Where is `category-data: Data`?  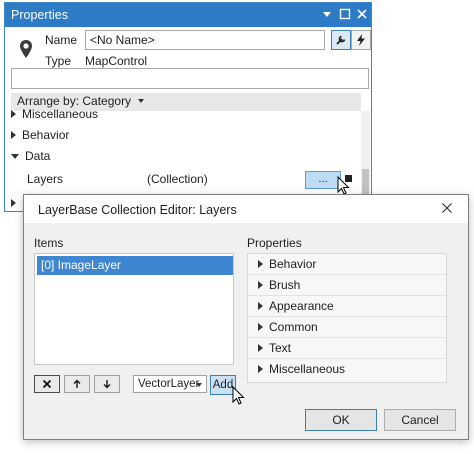 category-data: Data is located at coordinates (30, 156).